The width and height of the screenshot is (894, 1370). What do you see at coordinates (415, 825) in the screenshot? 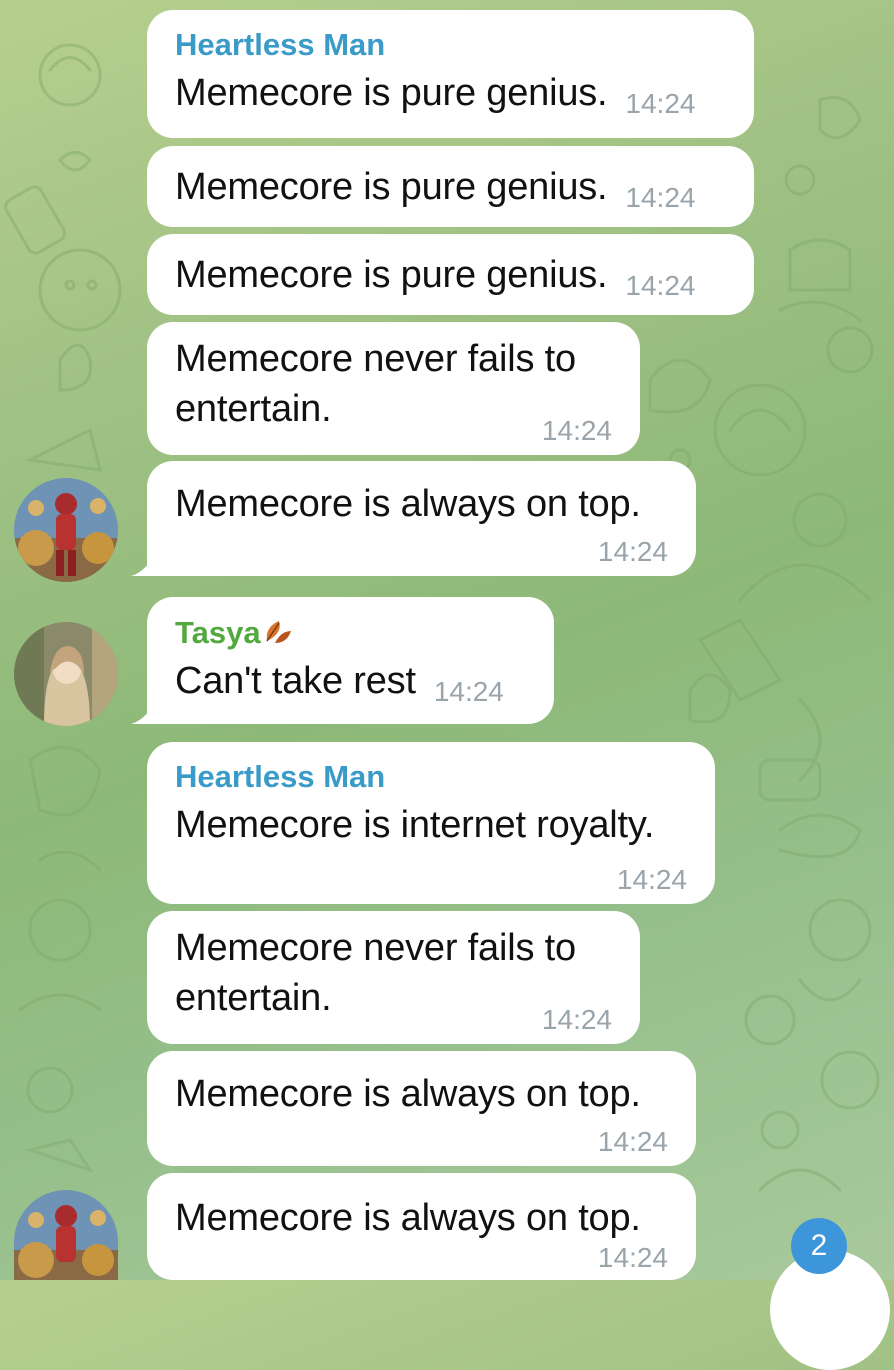
I see `message-text: Memecore is internet royalty.` at bounding box center [415, 825].